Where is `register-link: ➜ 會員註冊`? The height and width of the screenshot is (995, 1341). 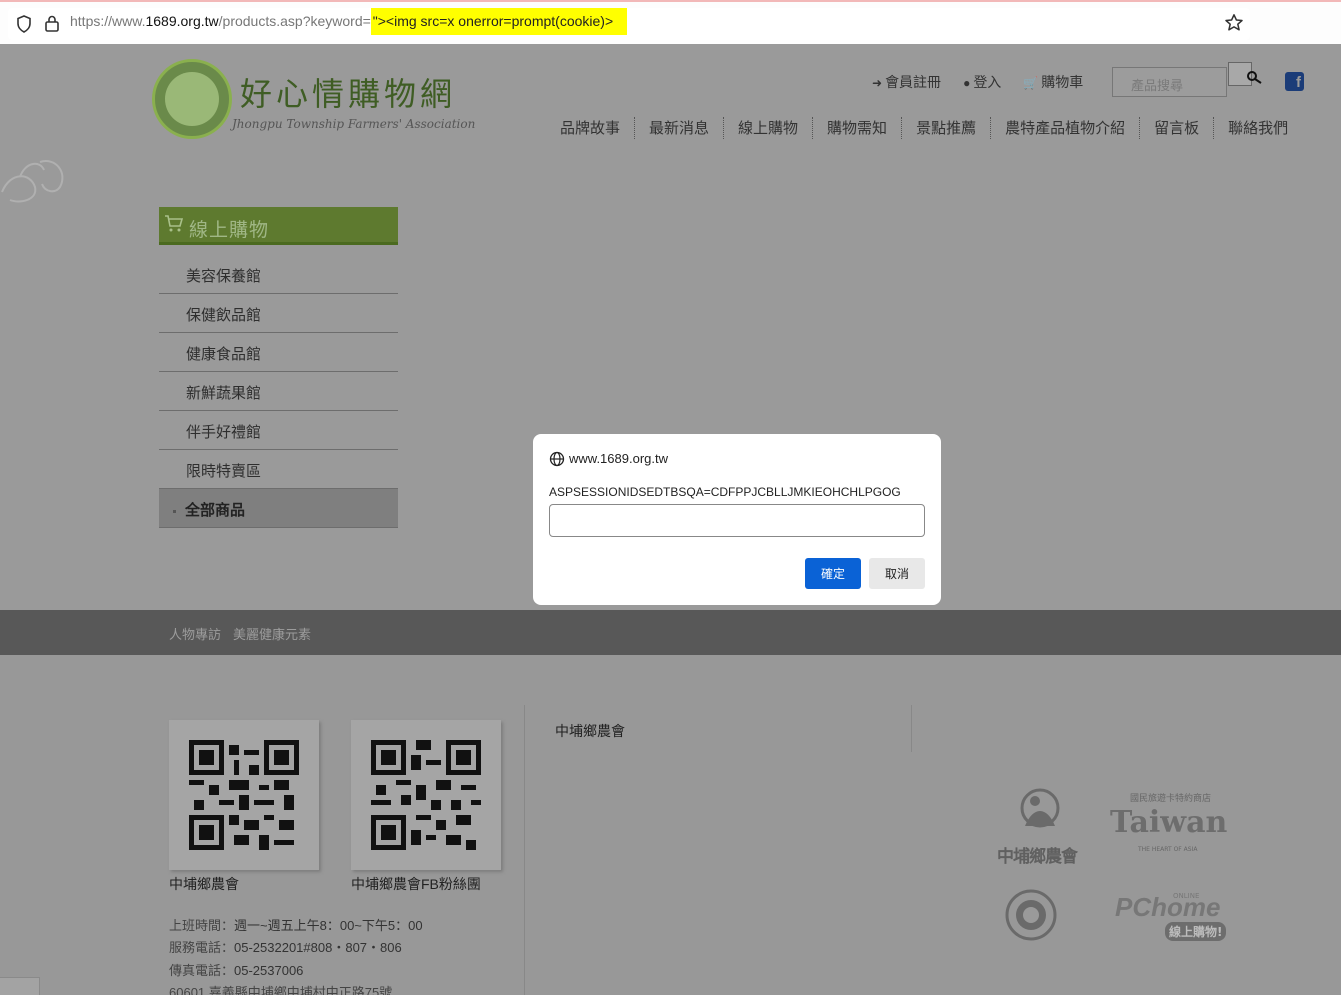
register-link: ➜ 會員註冊 is located at coordinates (906, 82).